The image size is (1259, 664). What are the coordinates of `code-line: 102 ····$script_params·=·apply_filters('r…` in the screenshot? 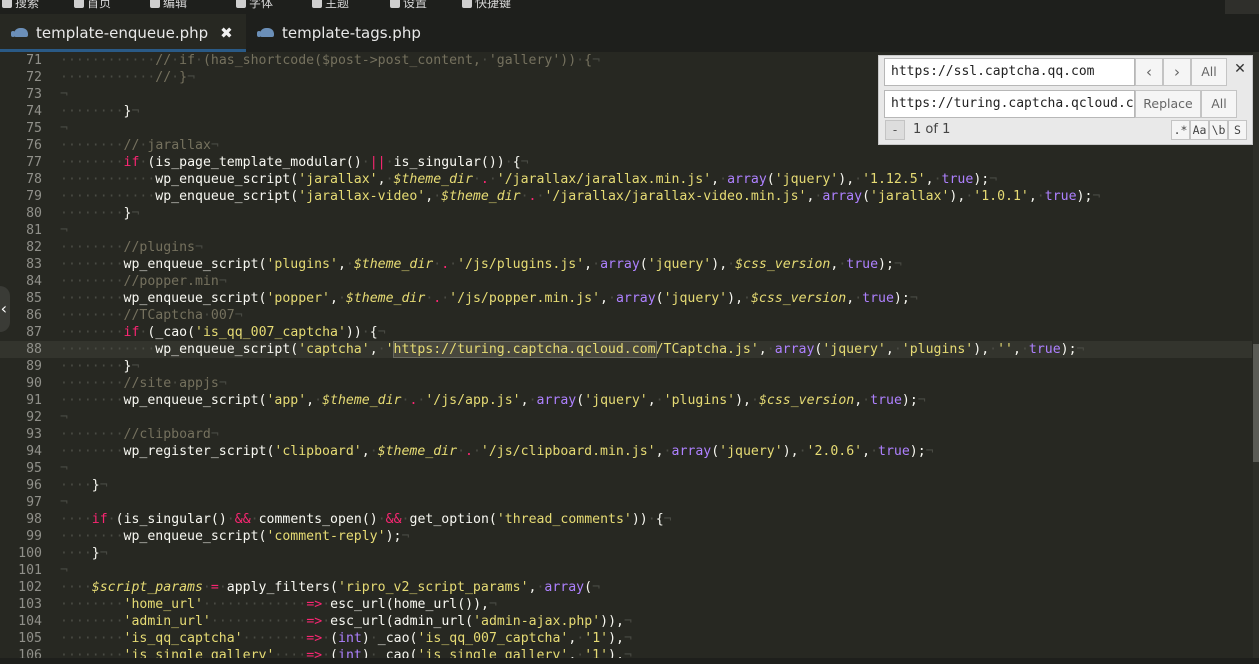 It's located at (626, 587).